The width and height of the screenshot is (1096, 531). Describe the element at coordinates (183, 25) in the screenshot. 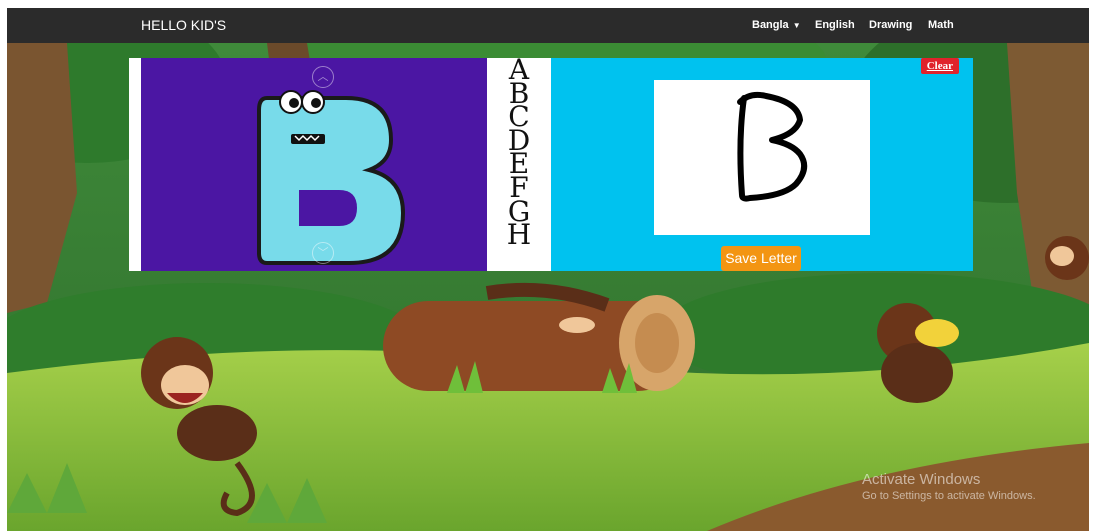

I see `brand-logo: HELLO KID'S` at that location.